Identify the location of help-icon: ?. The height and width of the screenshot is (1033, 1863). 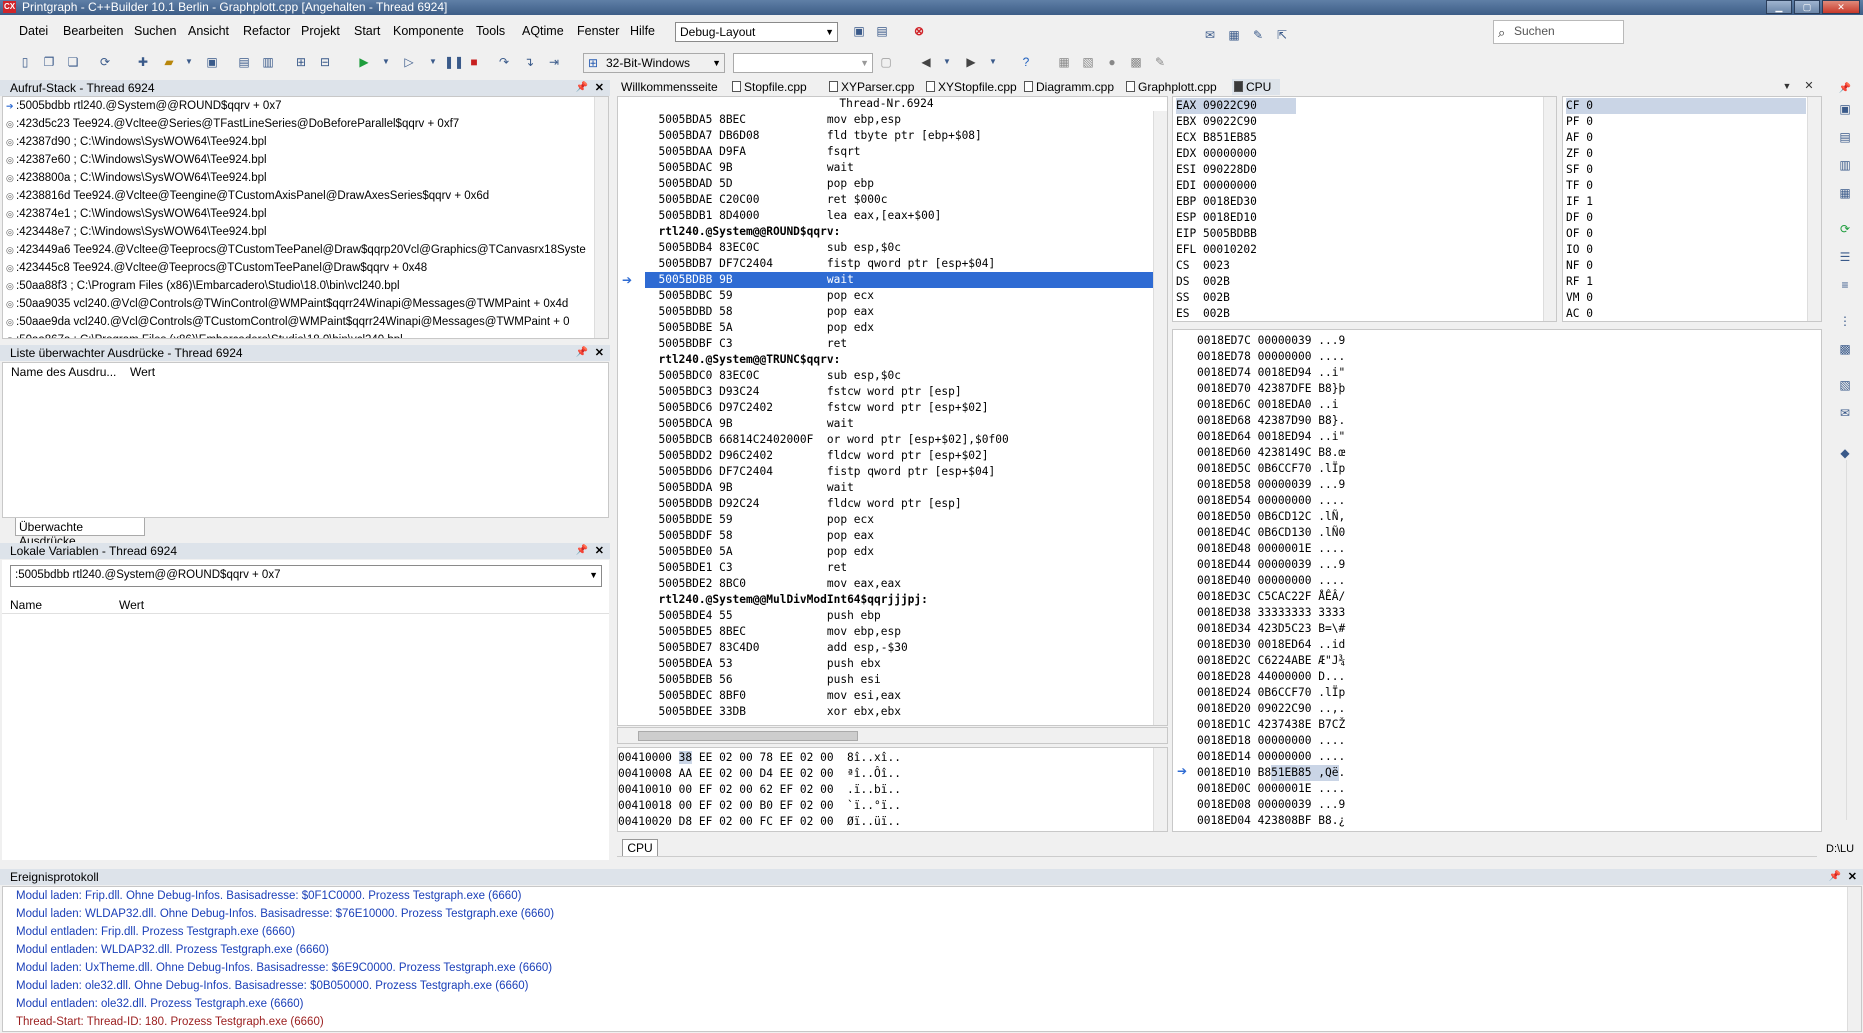
(1026, 61).